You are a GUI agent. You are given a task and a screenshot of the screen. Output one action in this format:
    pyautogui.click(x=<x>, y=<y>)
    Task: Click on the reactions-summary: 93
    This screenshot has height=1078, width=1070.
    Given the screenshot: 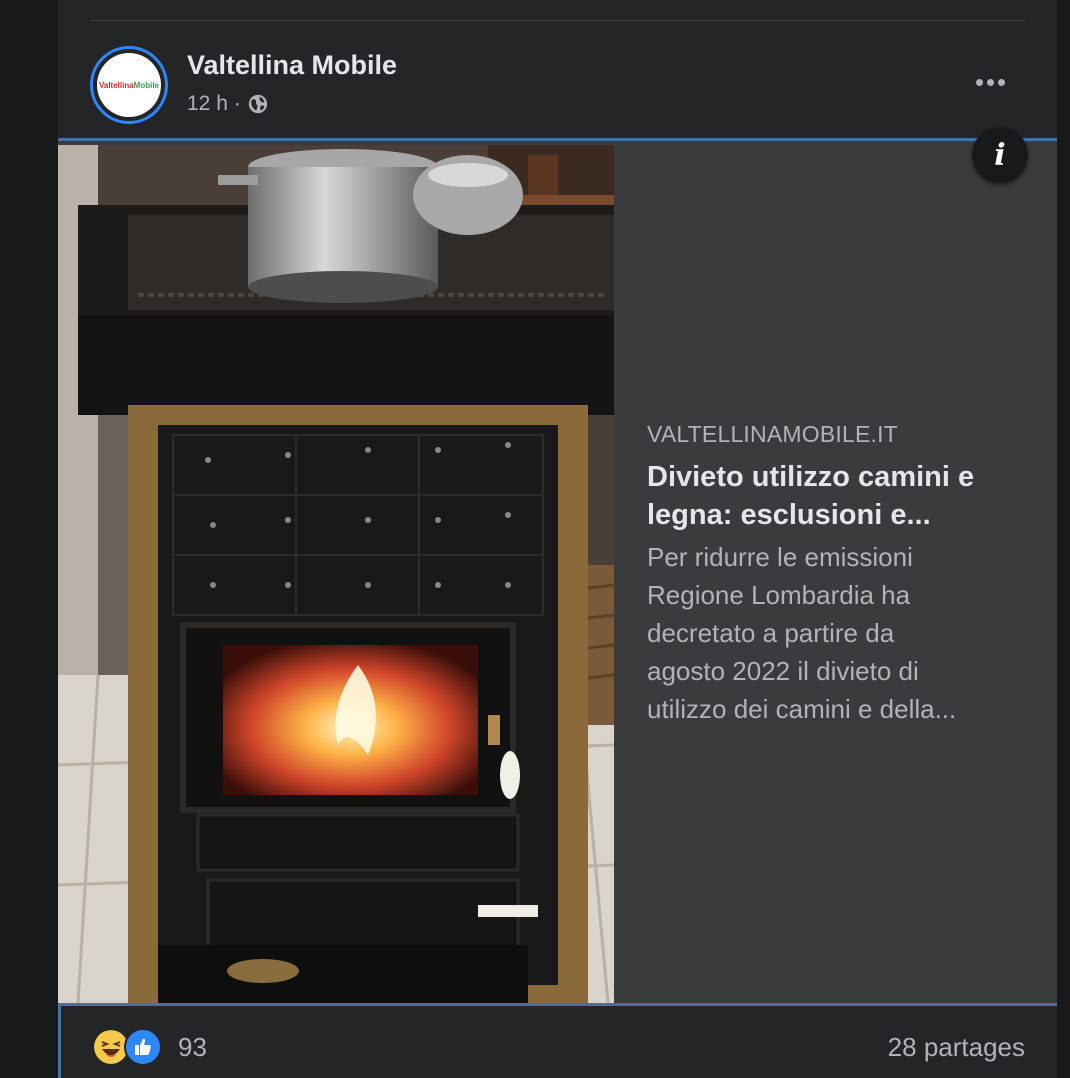 What is the action you would take?
    pyautogui.click(x=149, y=1047)
    